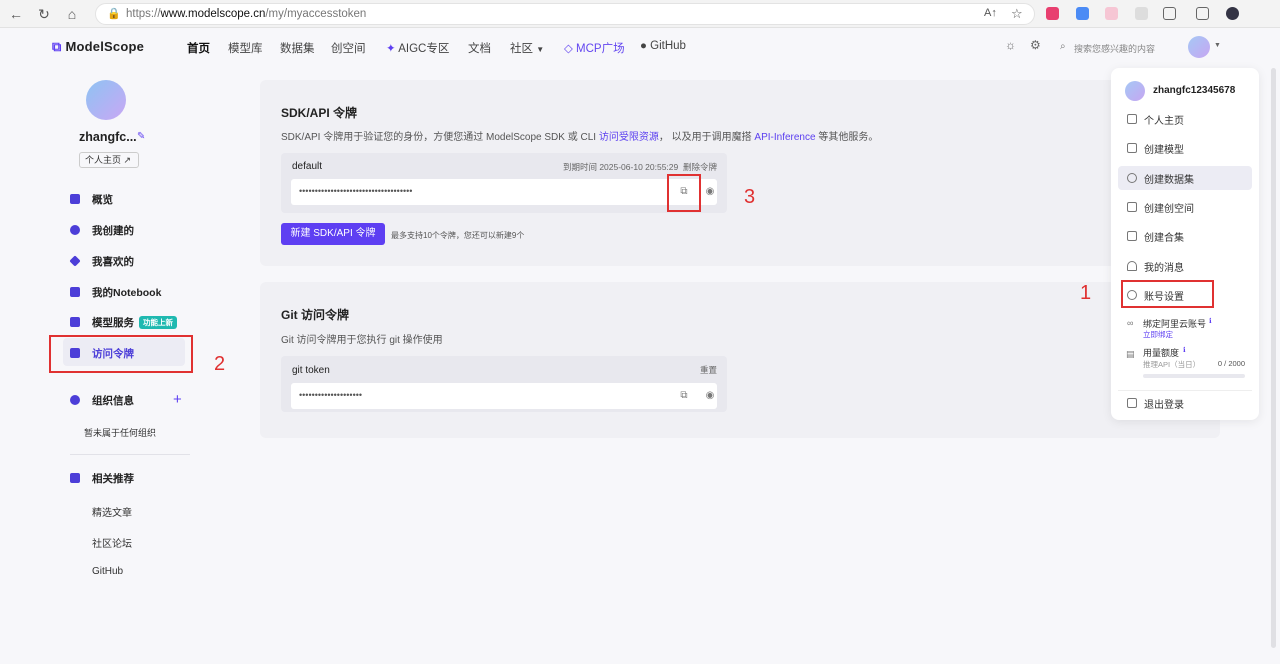 The width and height of the screenshot is (1280, 664). I want to click on collection-icon, so click(1132, 236).